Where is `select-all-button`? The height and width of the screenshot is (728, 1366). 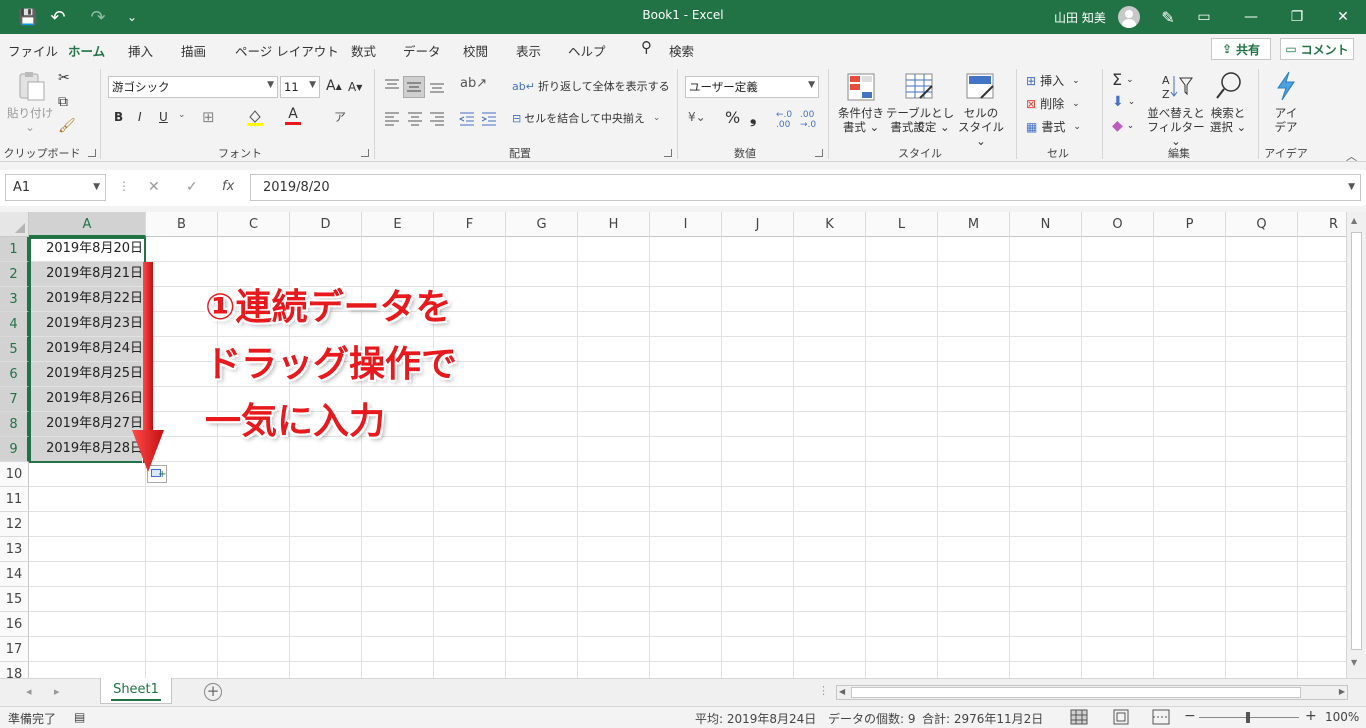
select-all-button is located at coordinates (14, 224).